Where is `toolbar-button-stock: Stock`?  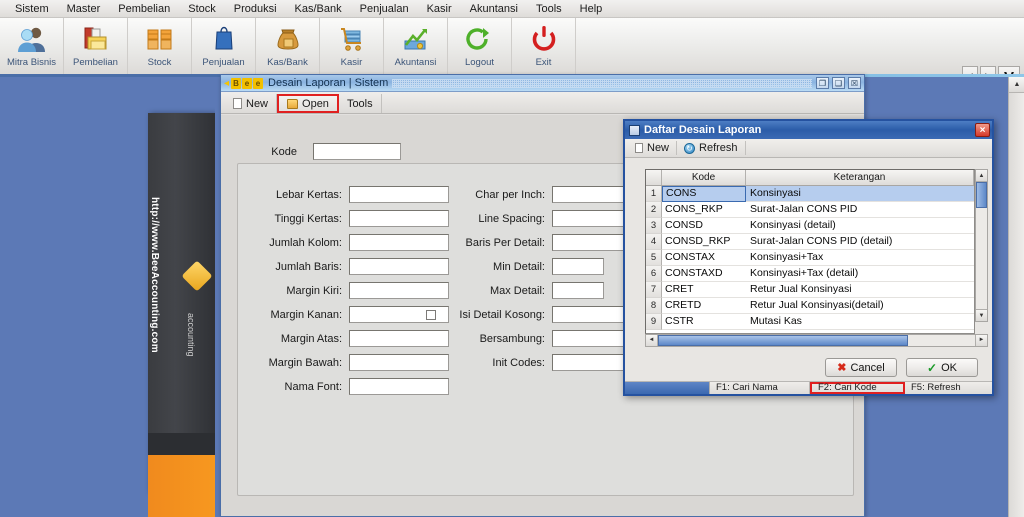 toolbar-button-stock: Stock is located at coordinates (160, 46).